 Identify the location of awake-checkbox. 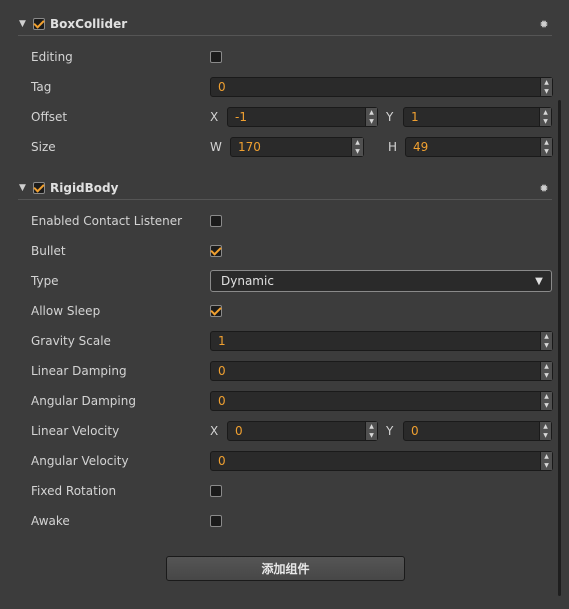
(216, 521).